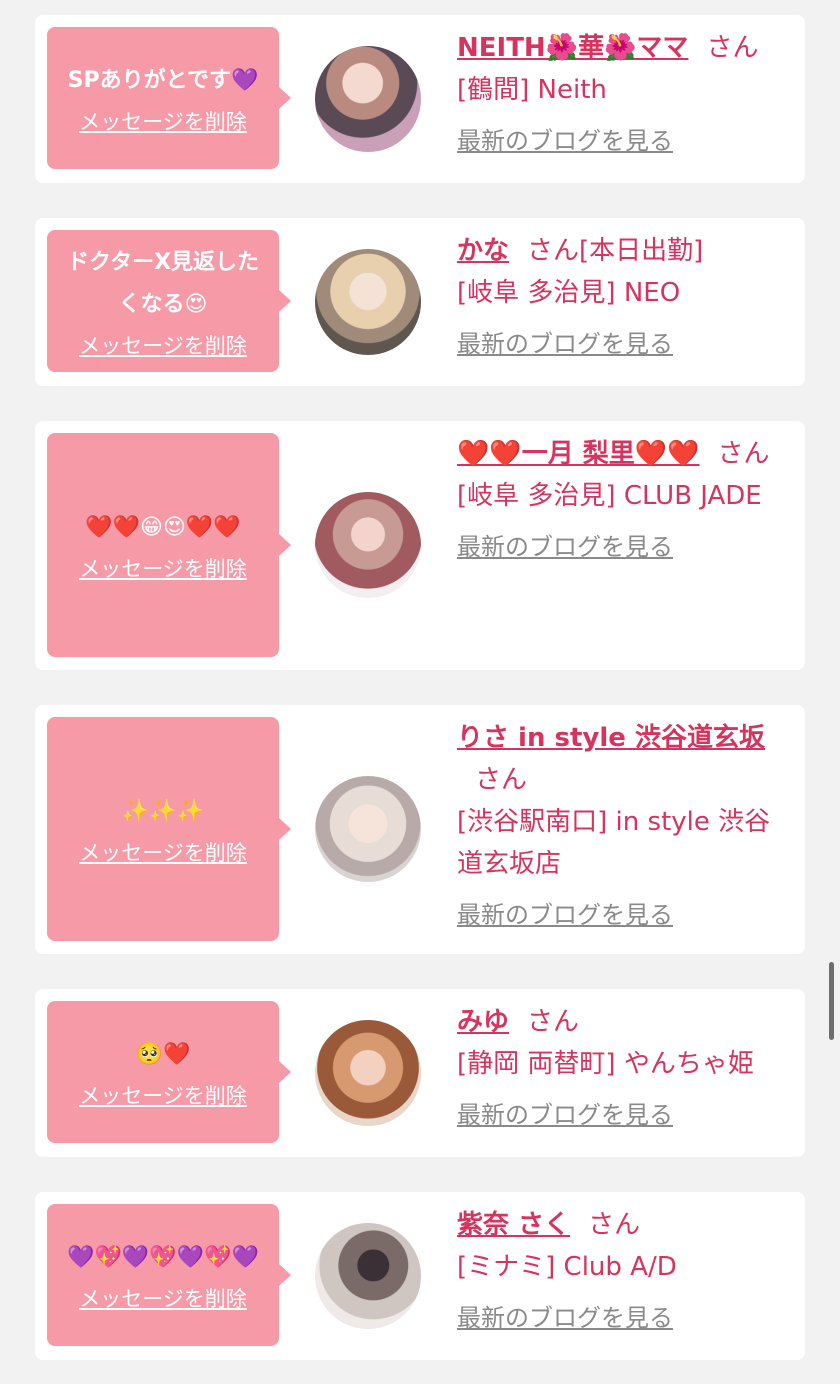  I want to click on shop-name: [岐阜 多治見] NEO, so click(569, 293).